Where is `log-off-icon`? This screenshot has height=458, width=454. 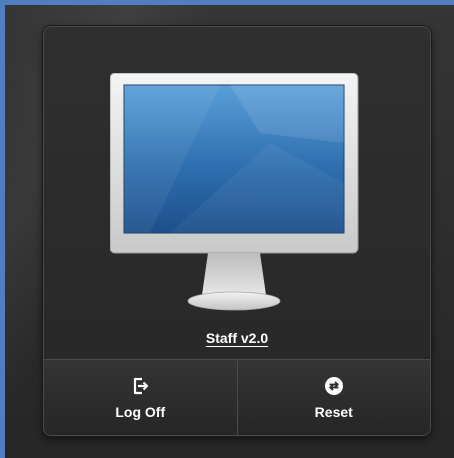
log-off-icon is located at coordinates (141, 386).